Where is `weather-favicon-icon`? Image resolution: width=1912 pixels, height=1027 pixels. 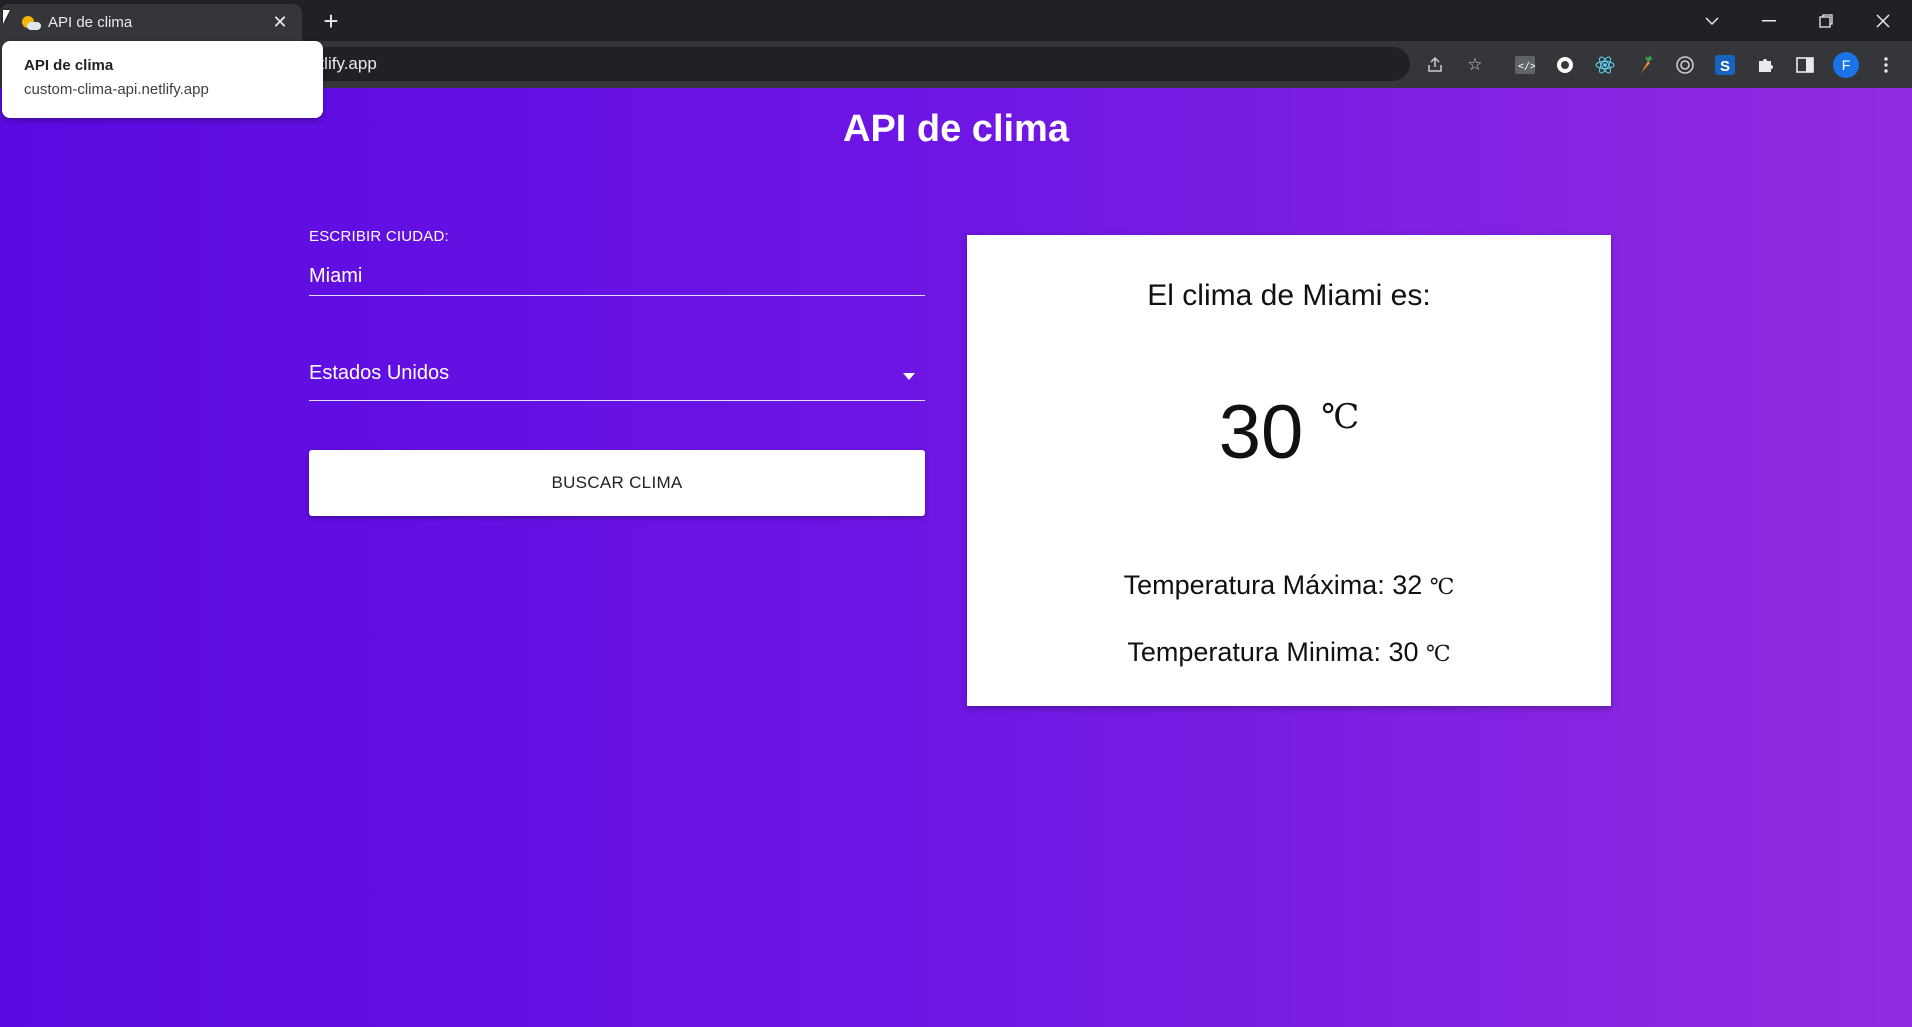
weather-favicon-icon is located at coordinates (31, 23).